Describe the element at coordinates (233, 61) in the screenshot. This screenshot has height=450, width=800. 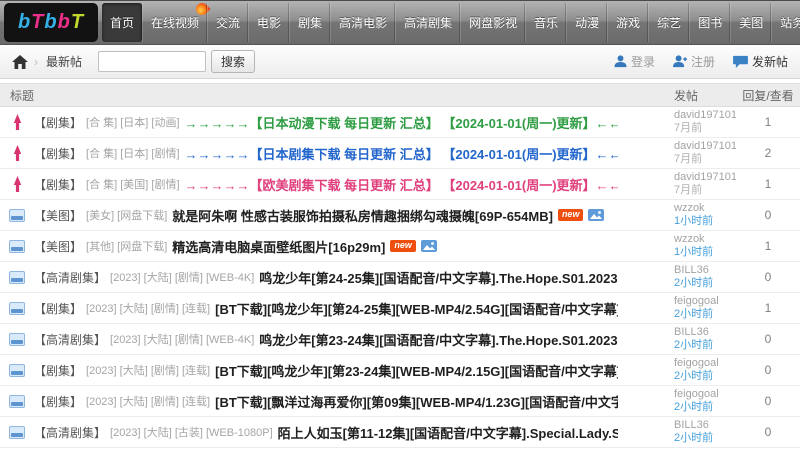
I see `search-button: 搜索` at that location.